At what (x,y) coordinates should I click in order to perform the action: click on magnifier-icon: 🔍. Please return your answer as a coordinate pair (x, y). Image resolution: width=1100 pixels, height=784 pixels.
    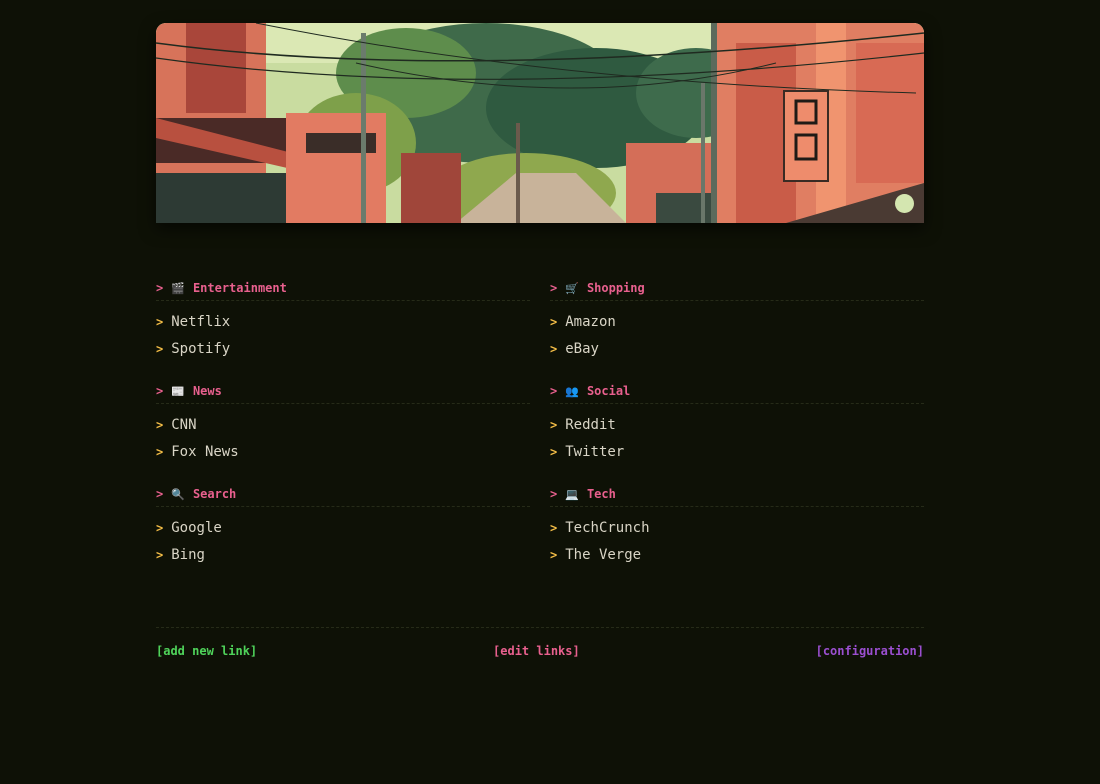
    Looking at the image, I should click on (178, 494).